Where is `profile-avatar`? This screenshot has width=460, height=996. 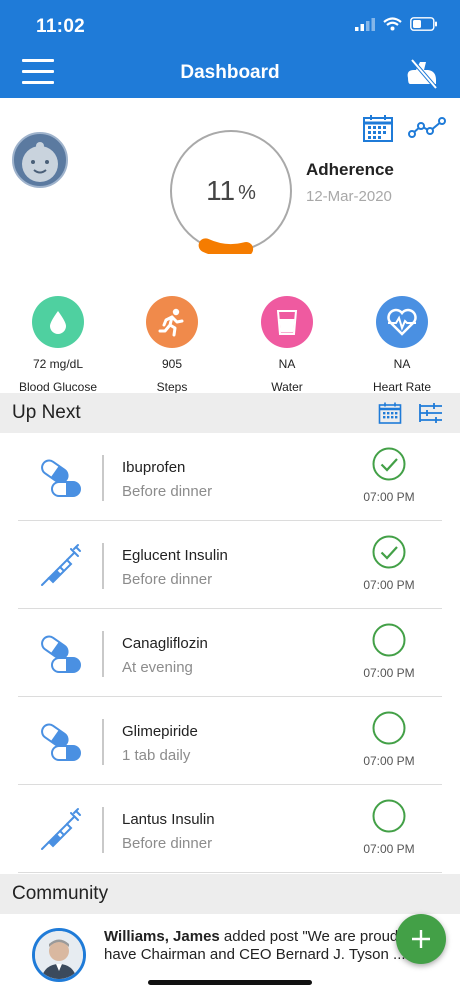
profile-avatar is located at coordinates (40, 160).